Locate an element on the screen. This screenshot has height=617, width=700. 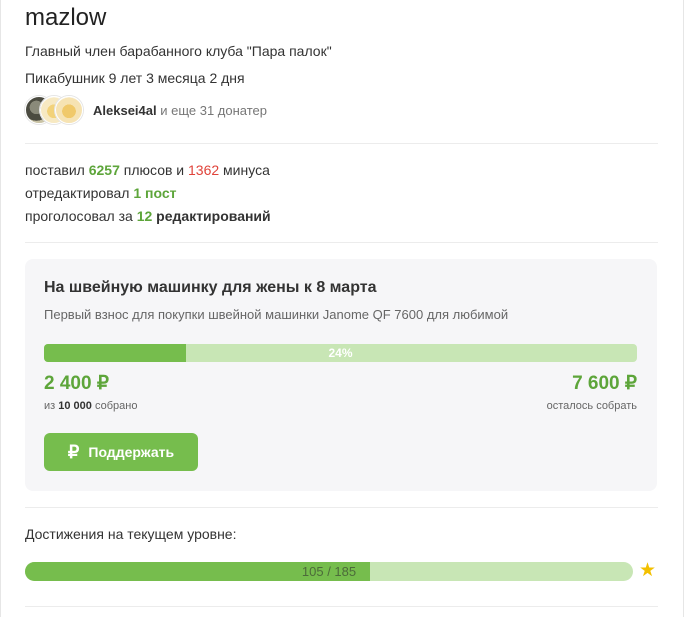
stats-text: плюсов и is located at coordinates (154, 170).